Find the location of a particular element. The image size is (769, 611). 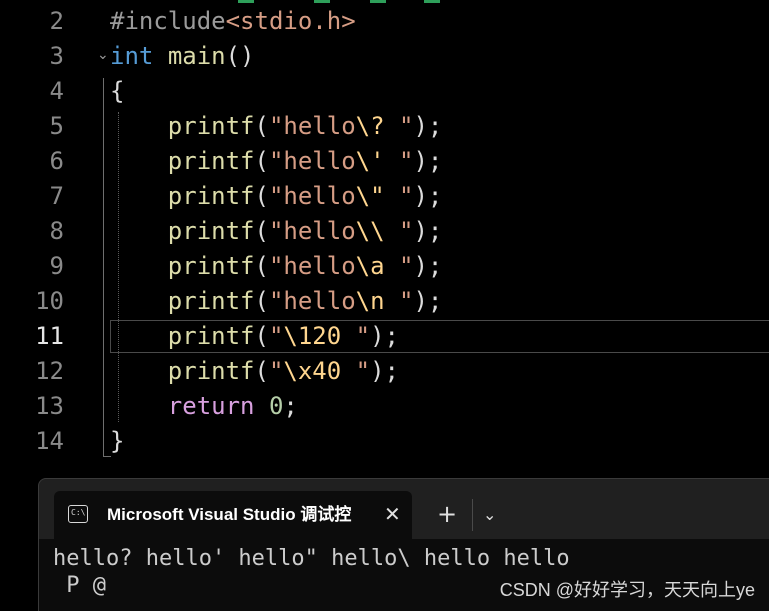

code-text: printf("\x40 "); is located at coordinates (254, 371).